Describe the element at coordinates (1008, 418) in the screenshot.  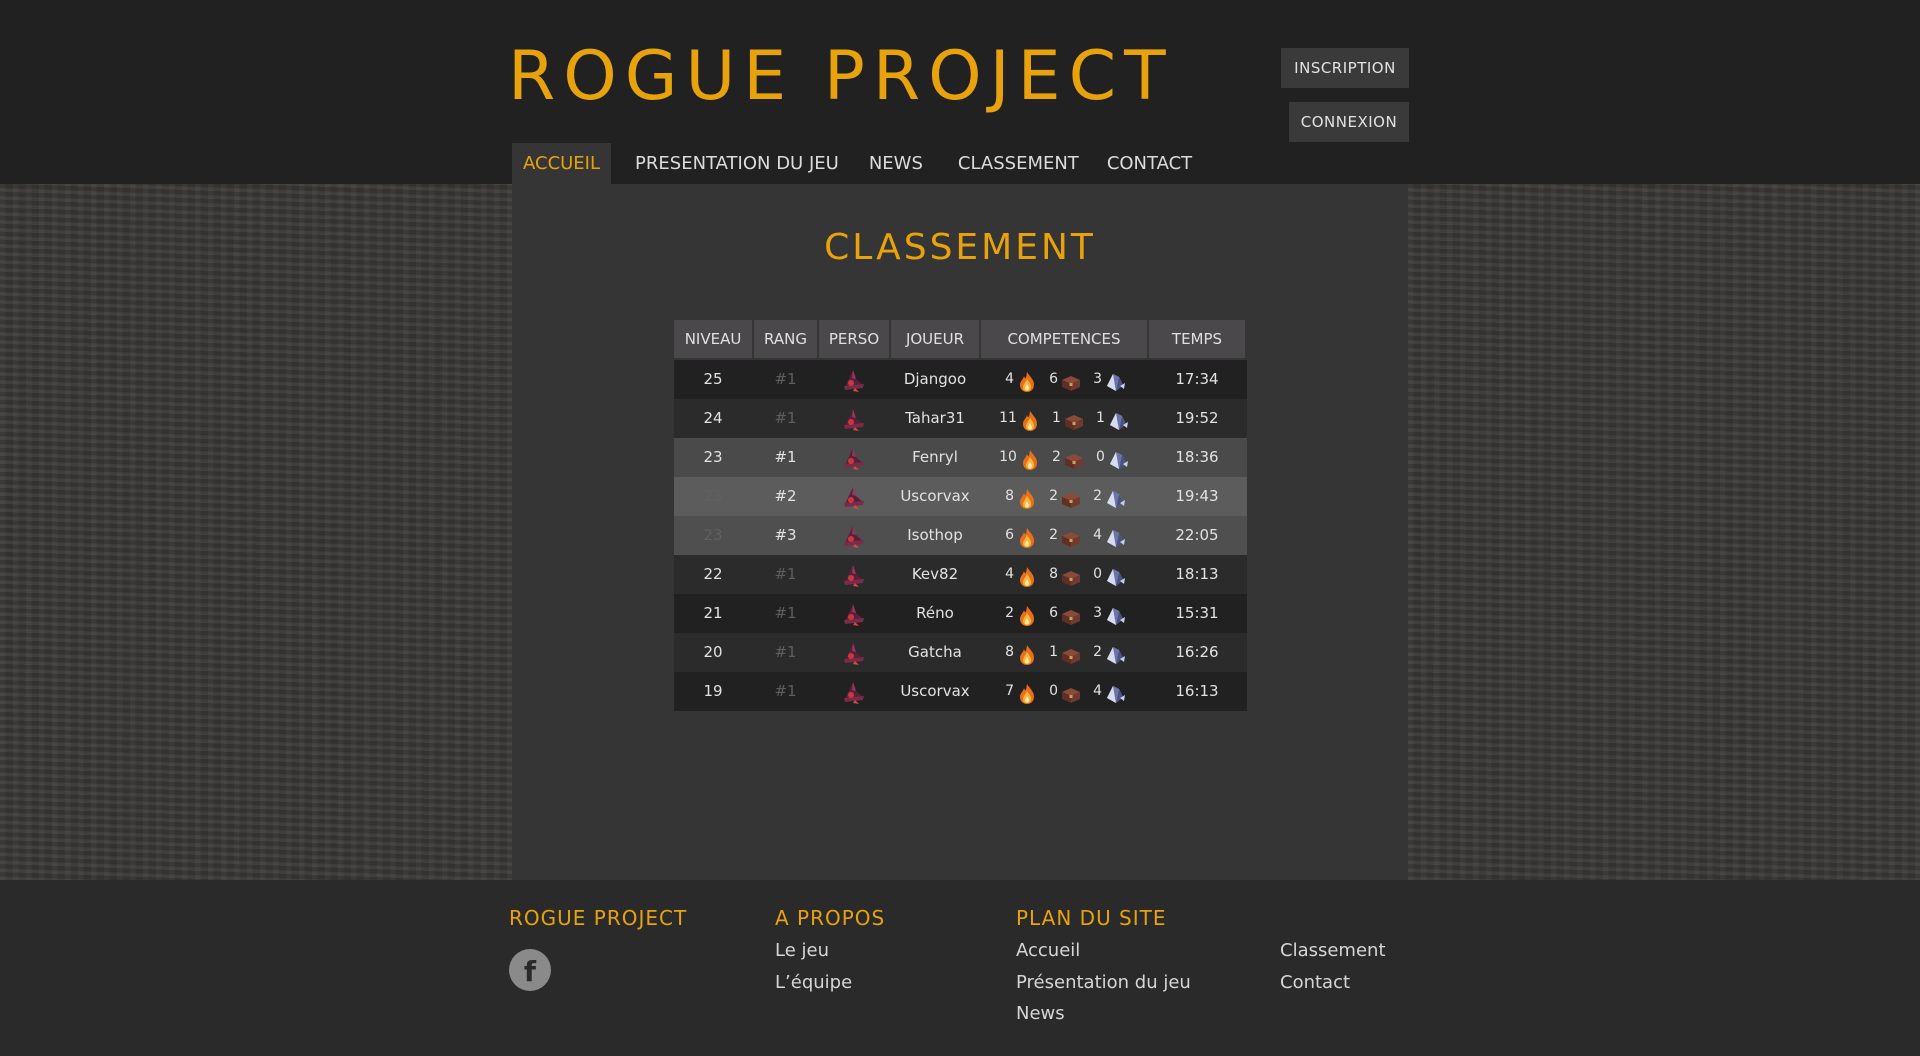
I see `fire-count: 11` at that location.